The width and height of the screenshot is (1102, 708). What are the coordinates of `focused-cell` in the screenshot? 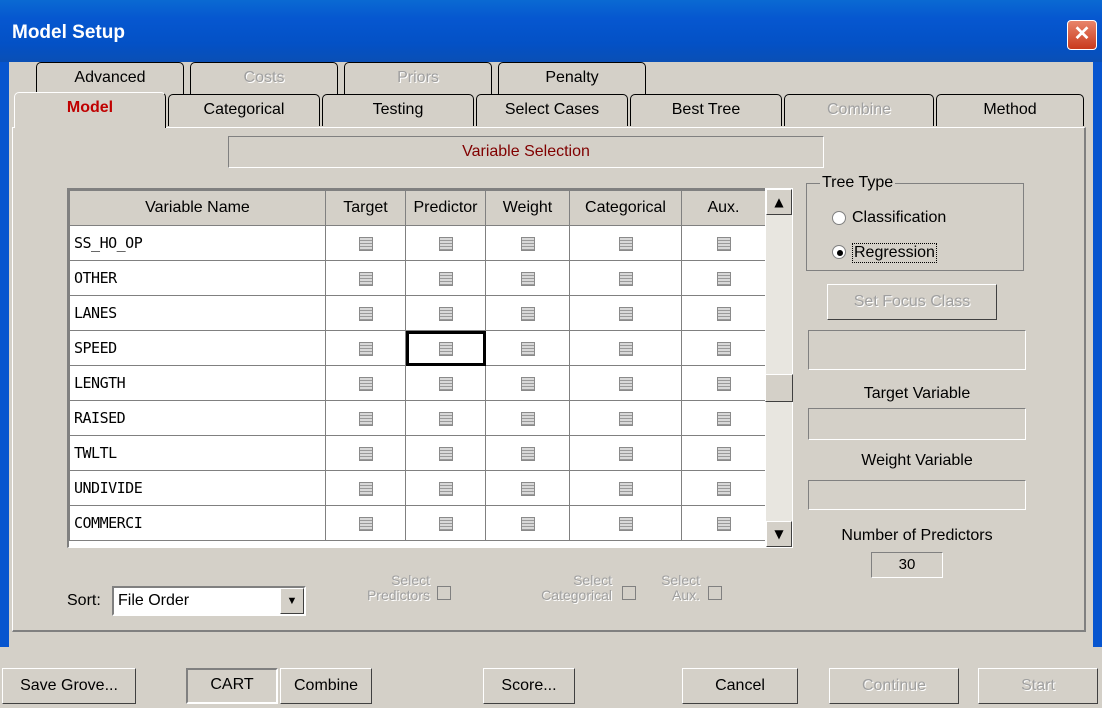 It's located at (445, 348).